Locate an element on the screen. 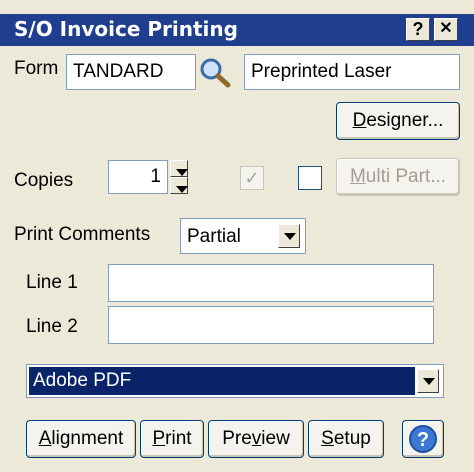  printer-select: Adobe PDF is located at coordinates (235, 381).